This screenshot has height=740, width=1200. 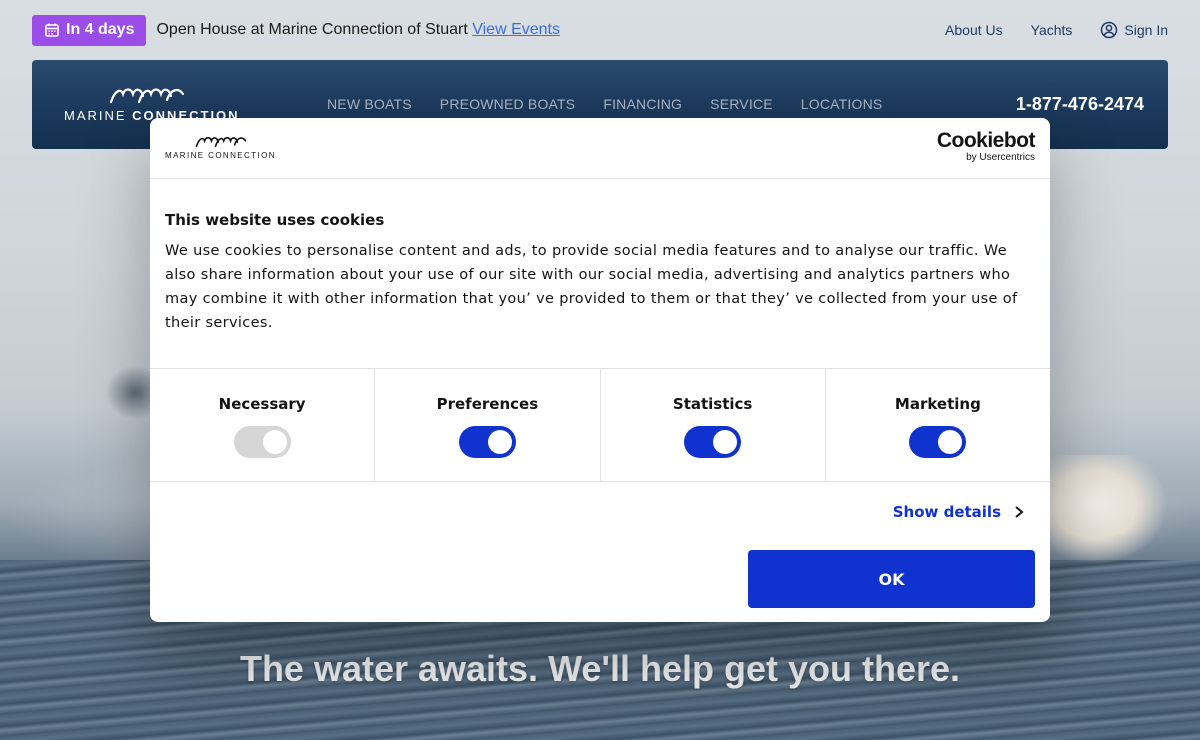 What do you see at coordinates (220, 155) in the screenshot?
I see `dialog-logo-wordmark: MARINE CONNECTION` at bounding box center [220, 155].